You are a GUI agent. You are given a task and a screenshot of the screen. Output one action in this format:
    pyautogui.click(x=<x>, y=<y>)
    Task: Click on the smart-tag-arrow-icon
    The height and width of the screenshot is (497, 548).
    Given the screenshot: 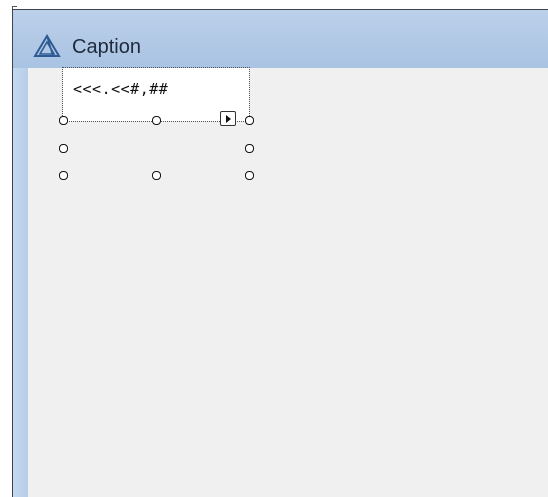 What is the action you would take?
    pyautogui.click(x=228, y=118)
    